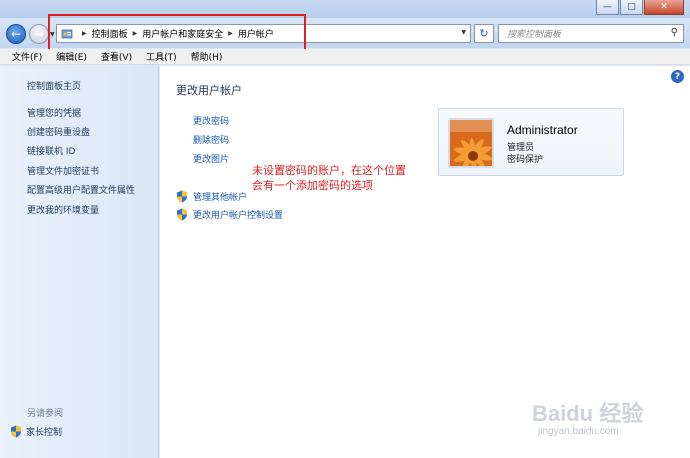 This screenshot has height=458, width=690. I want to click on menu-help: 帮助(H), so click(207, 56).